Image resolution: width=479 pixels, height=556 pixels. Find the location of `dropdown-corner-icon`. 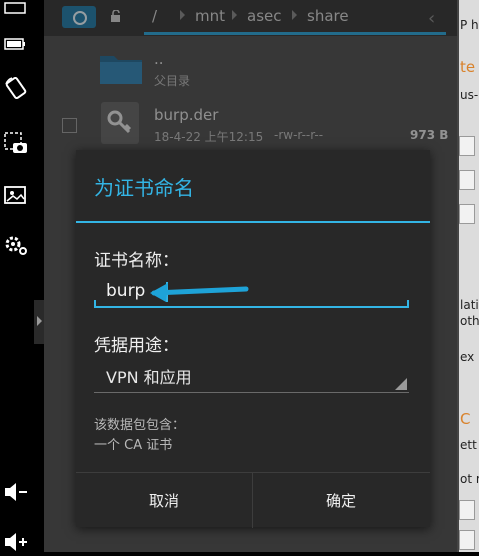

dropdown-corner-icon is located at coordinates (401, 384).